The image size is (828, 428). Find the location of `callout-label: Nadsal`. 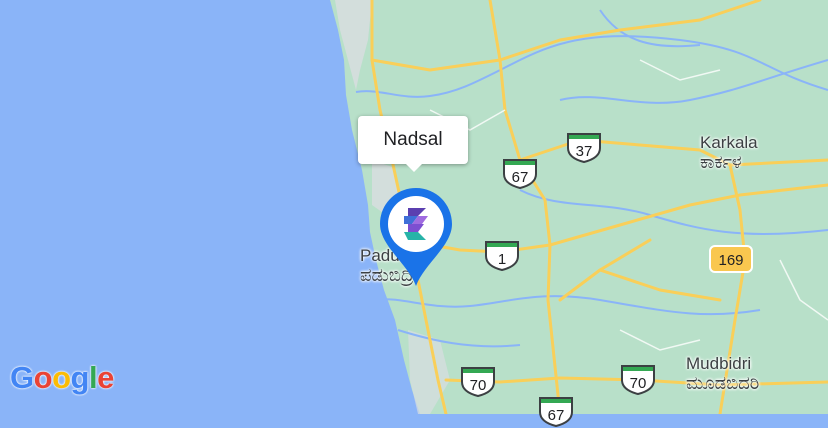

callout-label: Nadsal is located at coordinates (413, 139).